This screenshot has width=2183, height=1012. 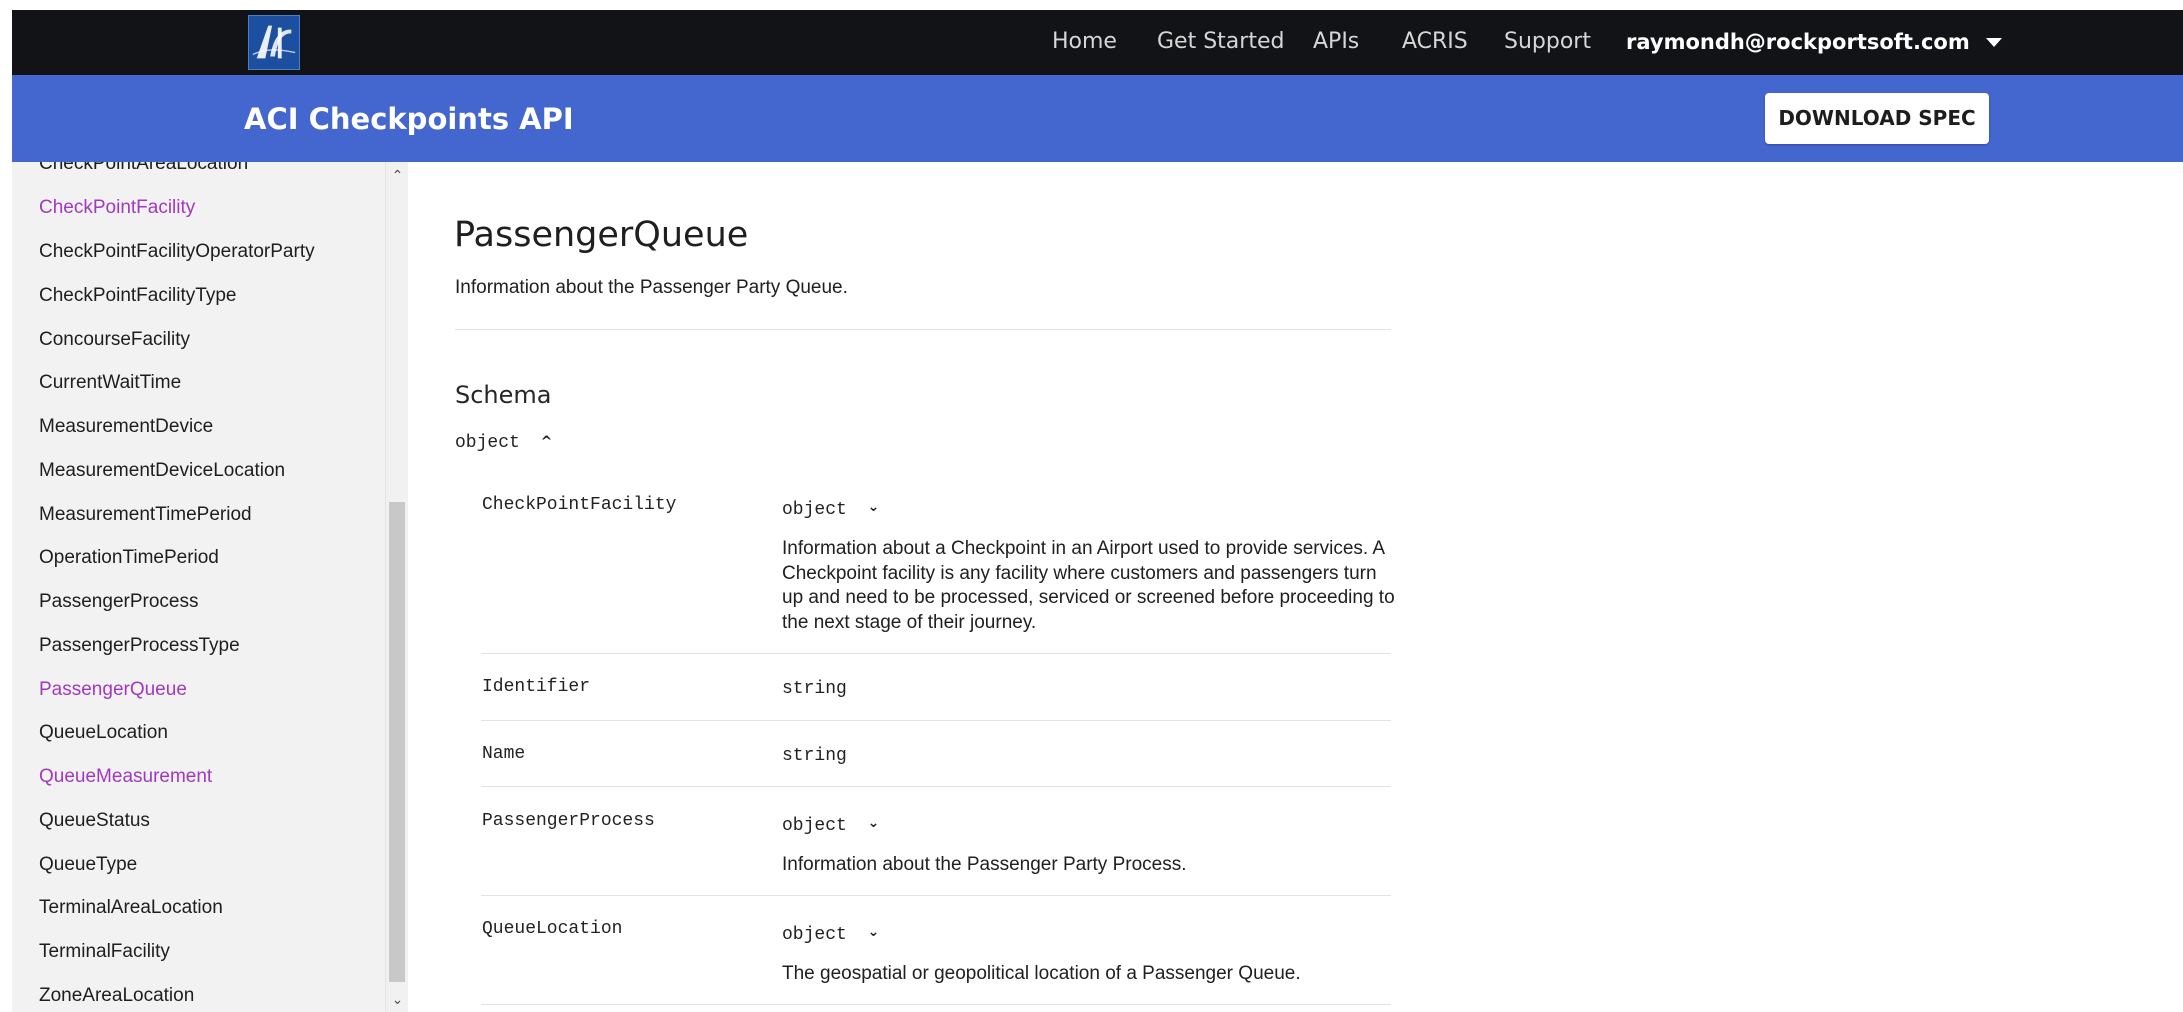 What do you see at coordinates (125, 777) in the screenshot?
I see `sidebar-item-queuemeasurement: QueueMeasurement` at bounding box center [125, 777].